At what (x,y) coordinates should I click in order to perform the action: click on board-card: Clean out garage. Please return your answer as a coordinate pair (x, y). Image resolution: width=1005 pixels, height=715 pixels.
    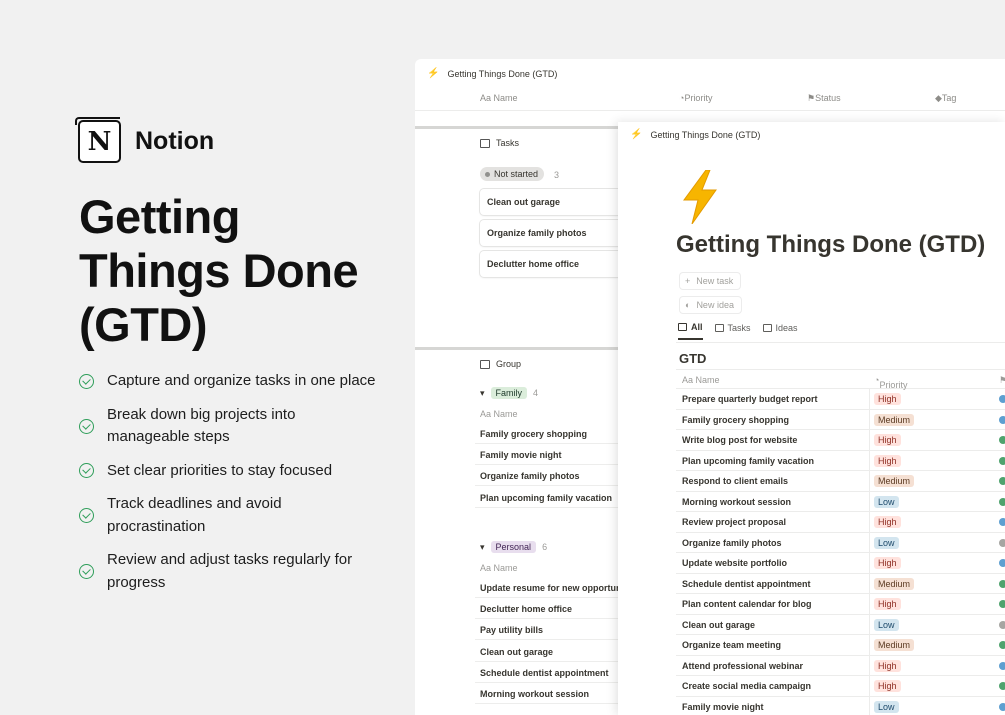
    Looking at the image, I should click on (555, 202).